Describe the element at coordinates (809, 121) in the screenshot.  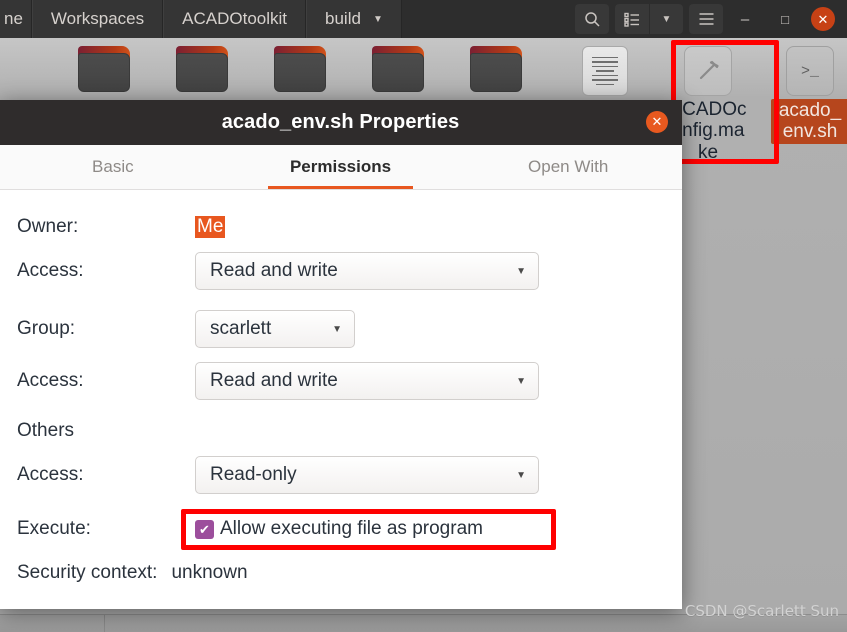
I see `file-label: acado_env.sh` at that location.